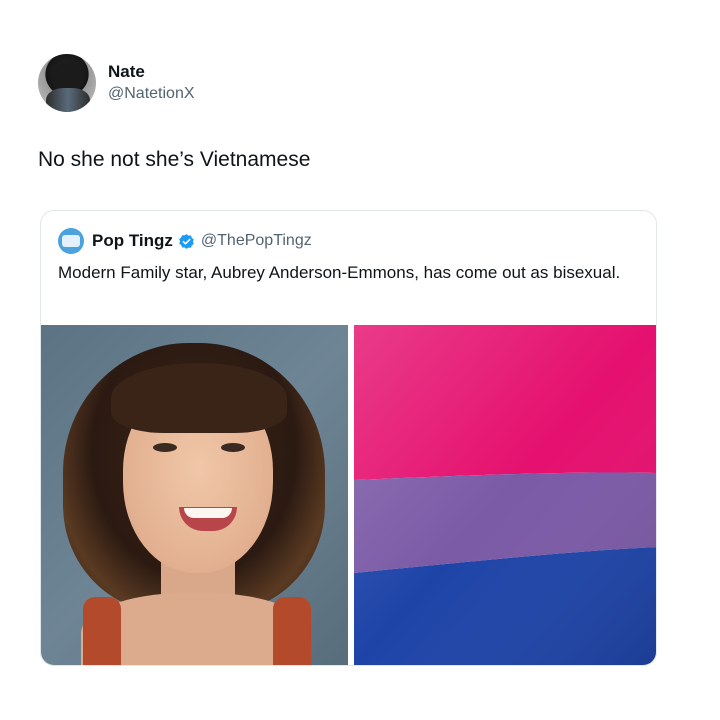 The width and height of the screenshot is (720, 720). I want to click on avatar-logo-shape, so click(71, 241).